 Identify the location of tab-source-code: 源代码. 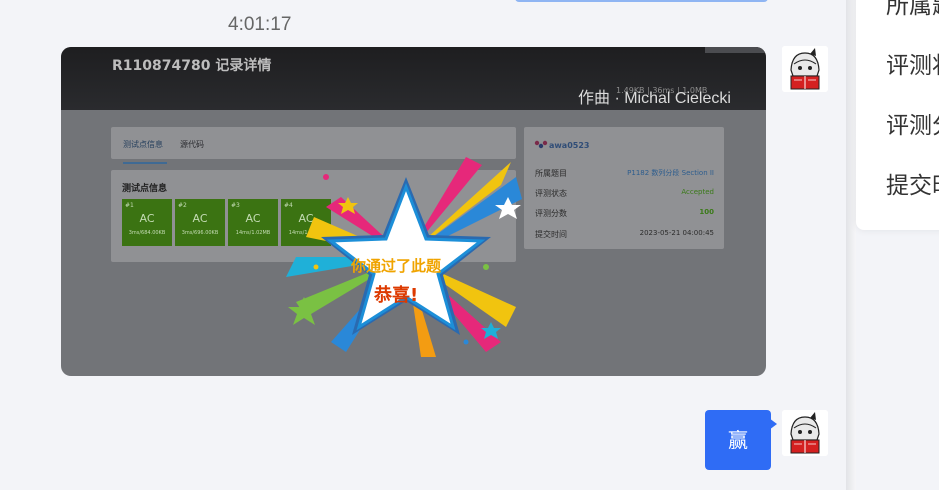
(192, 144).